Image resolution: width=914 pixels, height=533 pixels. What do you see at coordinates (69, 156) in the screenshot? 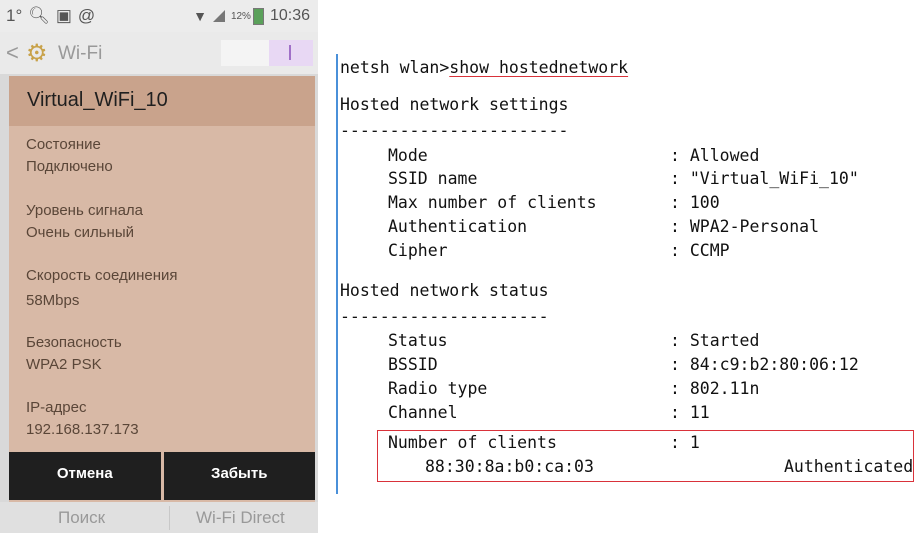
I see `field-state: Состояние Подключено` at bounding box center [69, 156].